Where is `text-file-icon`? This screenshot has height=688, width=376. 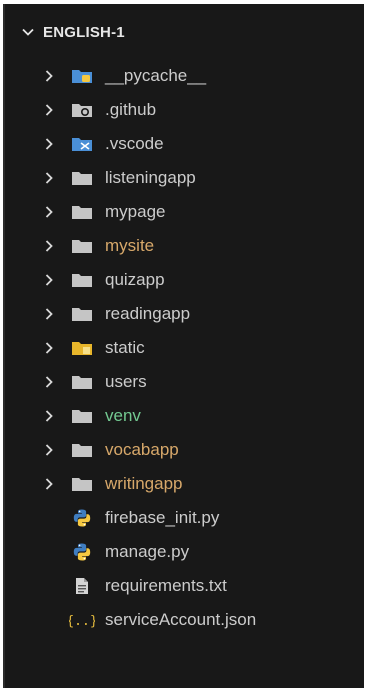 text-file-icon is located at coordinates (82, 586).